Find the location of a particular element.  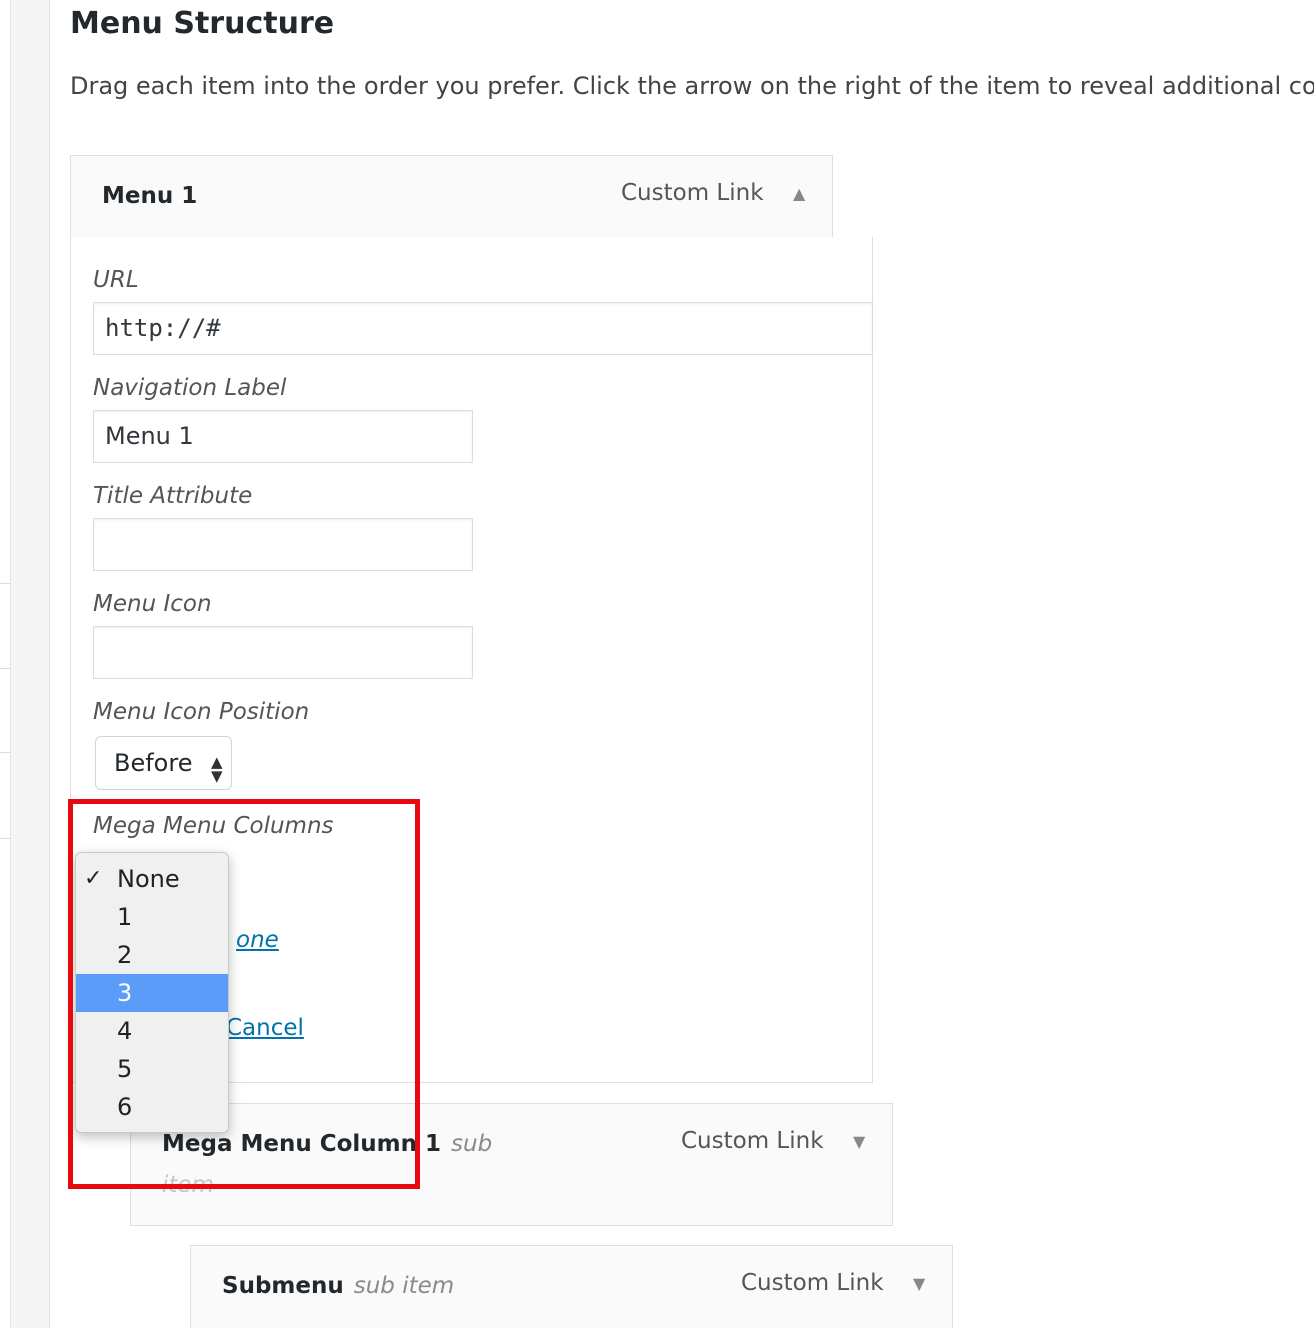

menu-icon-input is located at coordinates (283, 652).